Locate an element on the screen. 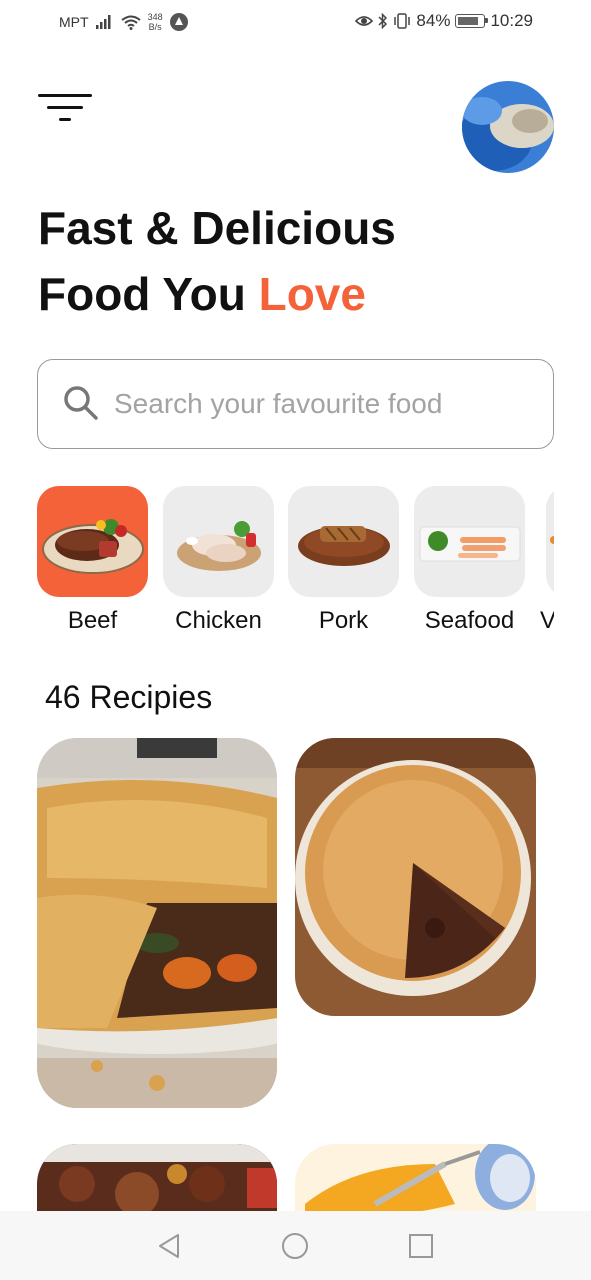 This screenshot has width=591, height=1280. status-left: MPT 348 B/s is located at coordinates (123, 22).